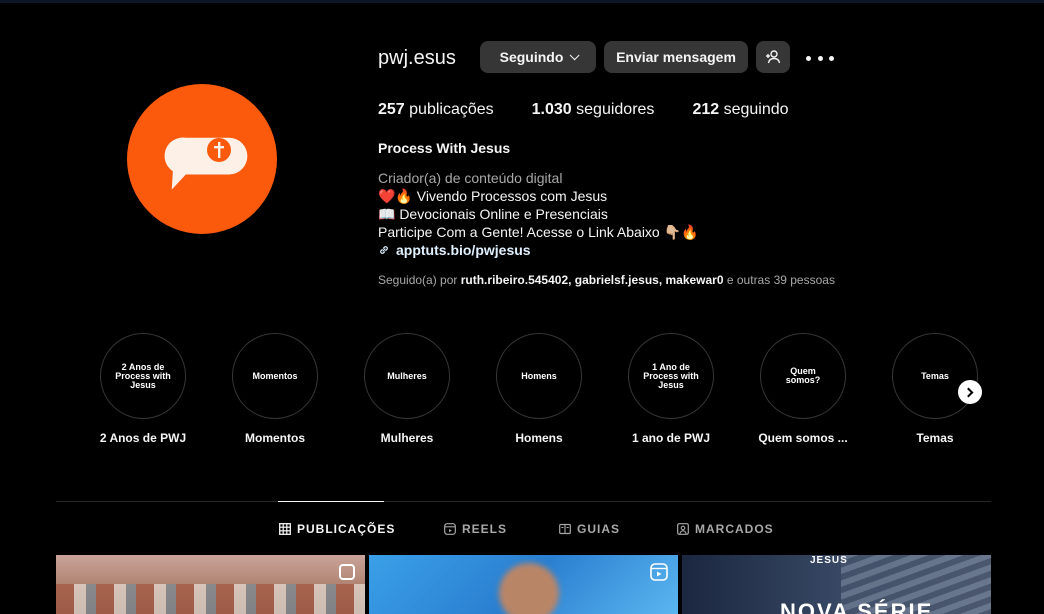  I want to click on carousel-icon, so click(347, 572).